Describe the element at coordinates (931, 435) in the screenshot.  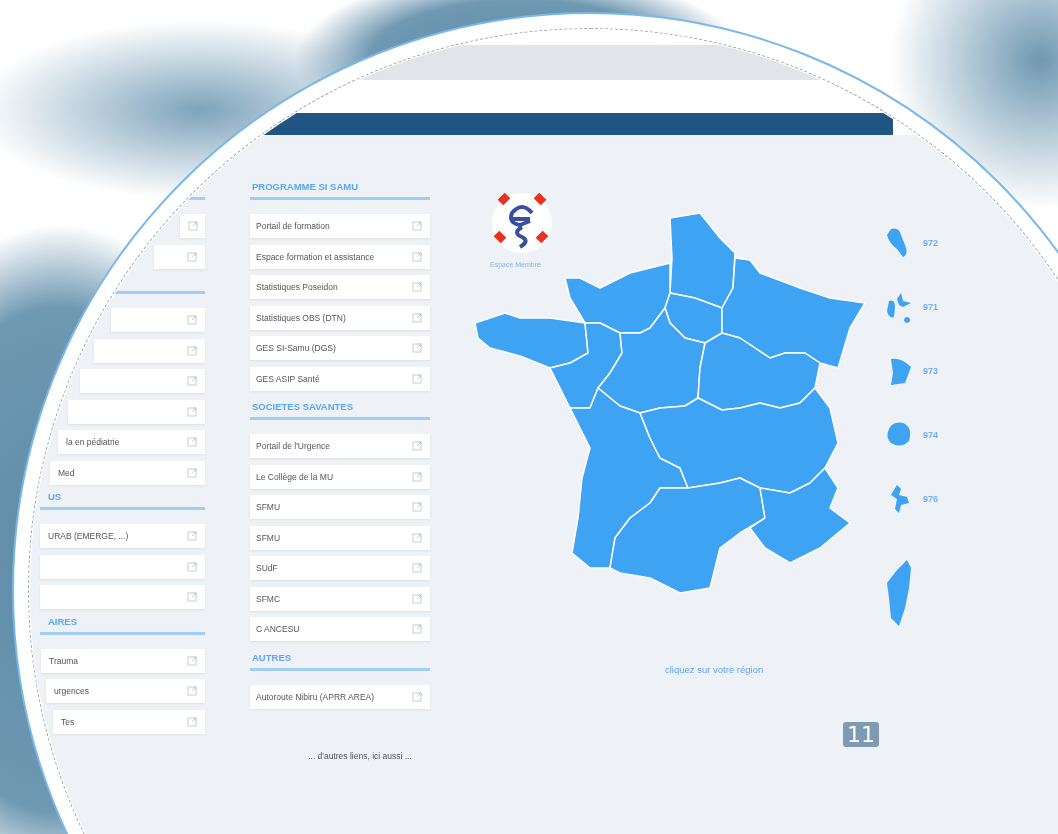
I see `territory-code: 974` at that location.